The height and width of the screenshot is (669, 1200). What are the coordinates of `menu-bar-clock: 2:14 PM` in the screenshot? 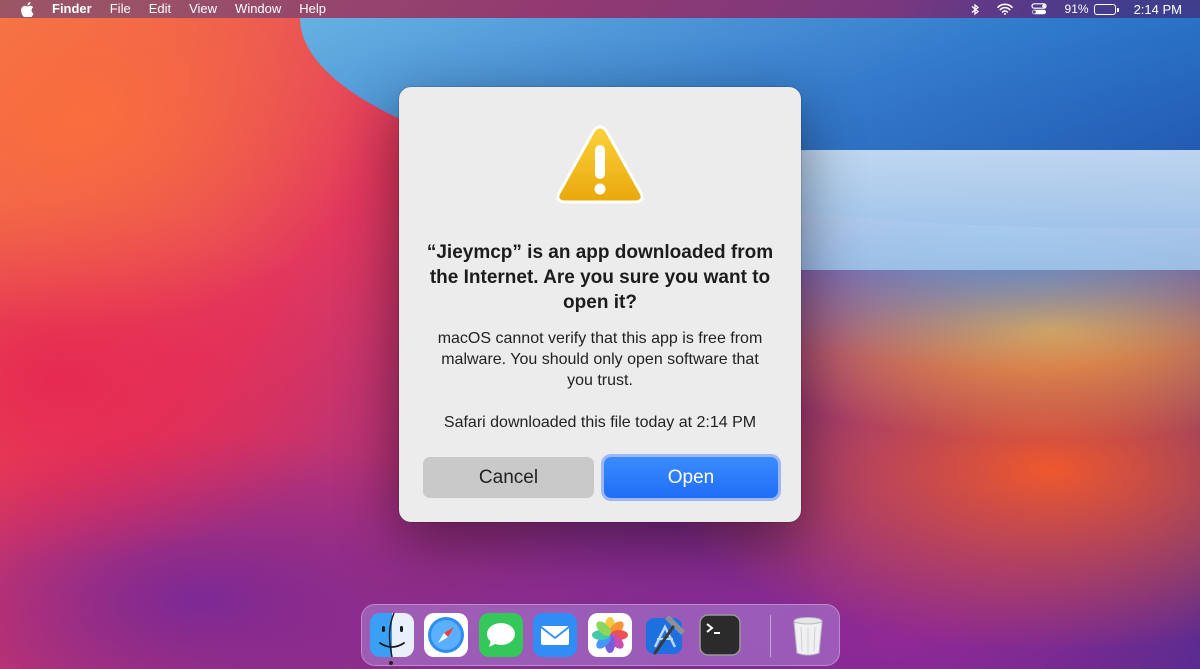 It's located at (1158, 9).